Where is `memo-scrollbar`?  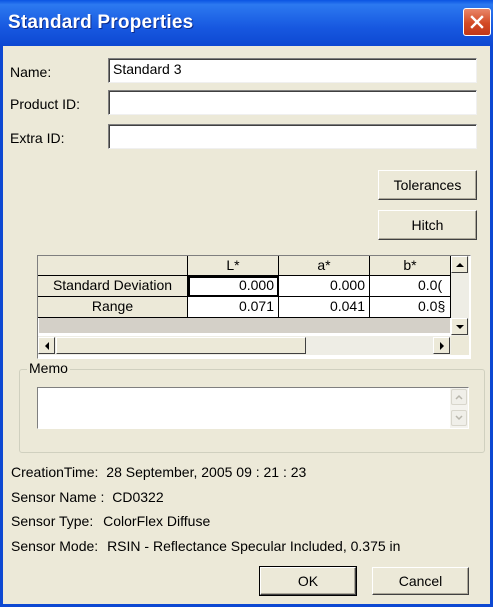
memo-scrollbar is located at coordinates (459, 408).